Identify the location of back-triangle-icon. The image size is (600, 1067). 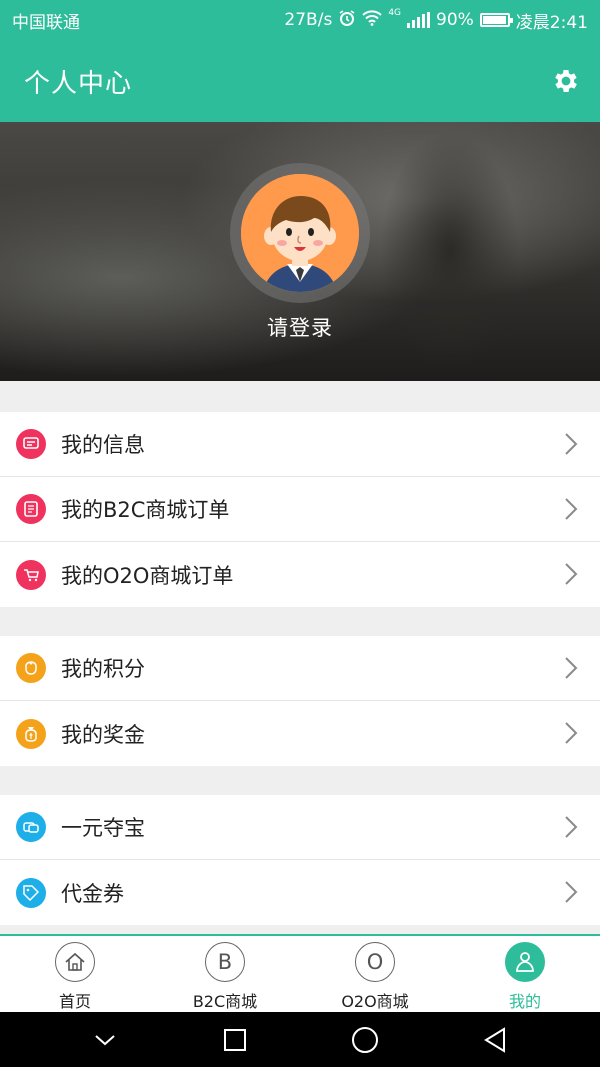
(494, 1039).